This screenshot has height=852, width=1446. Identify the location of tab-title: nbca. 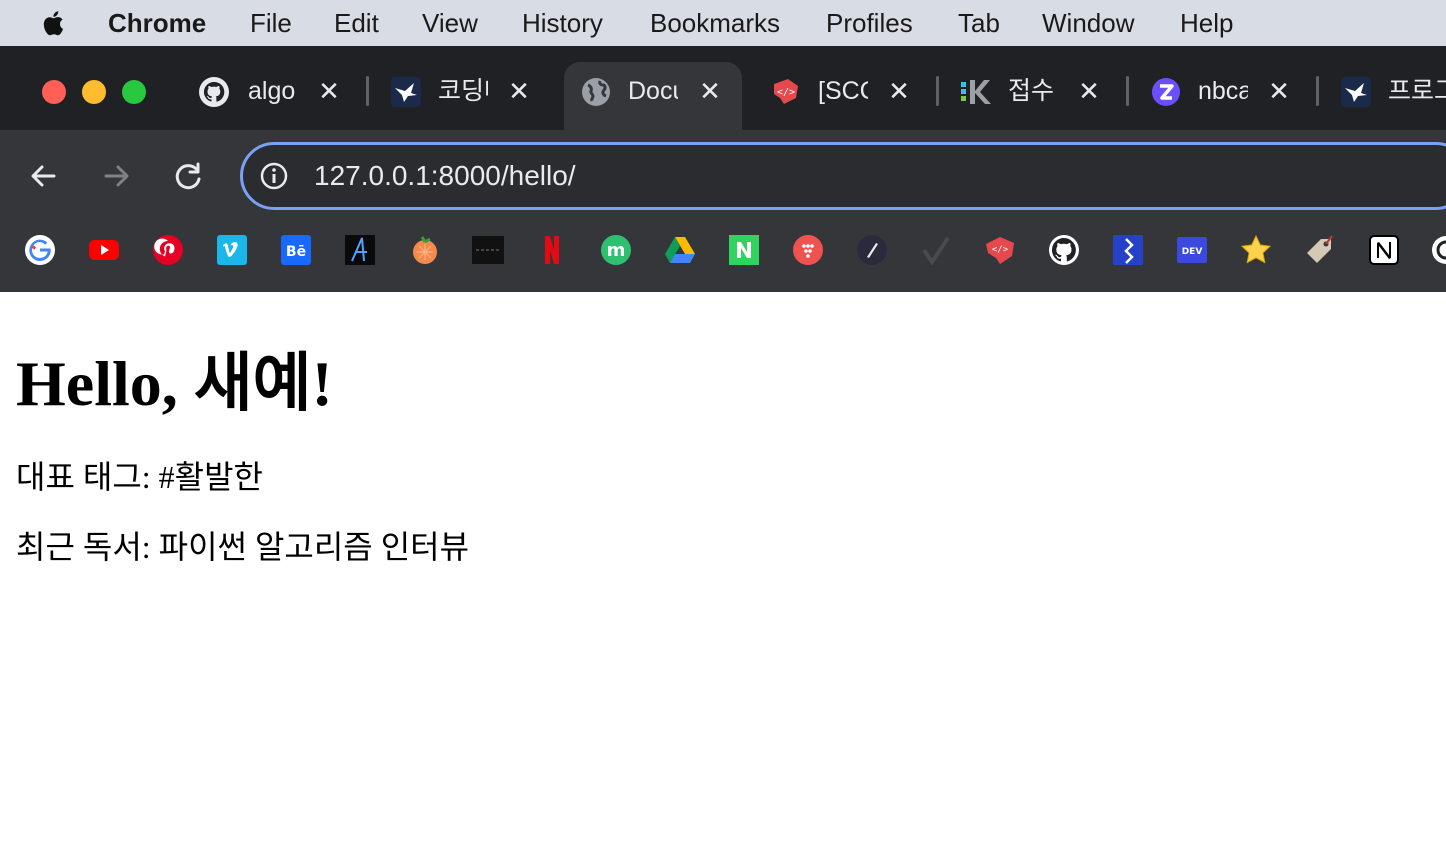
(1223, 91).